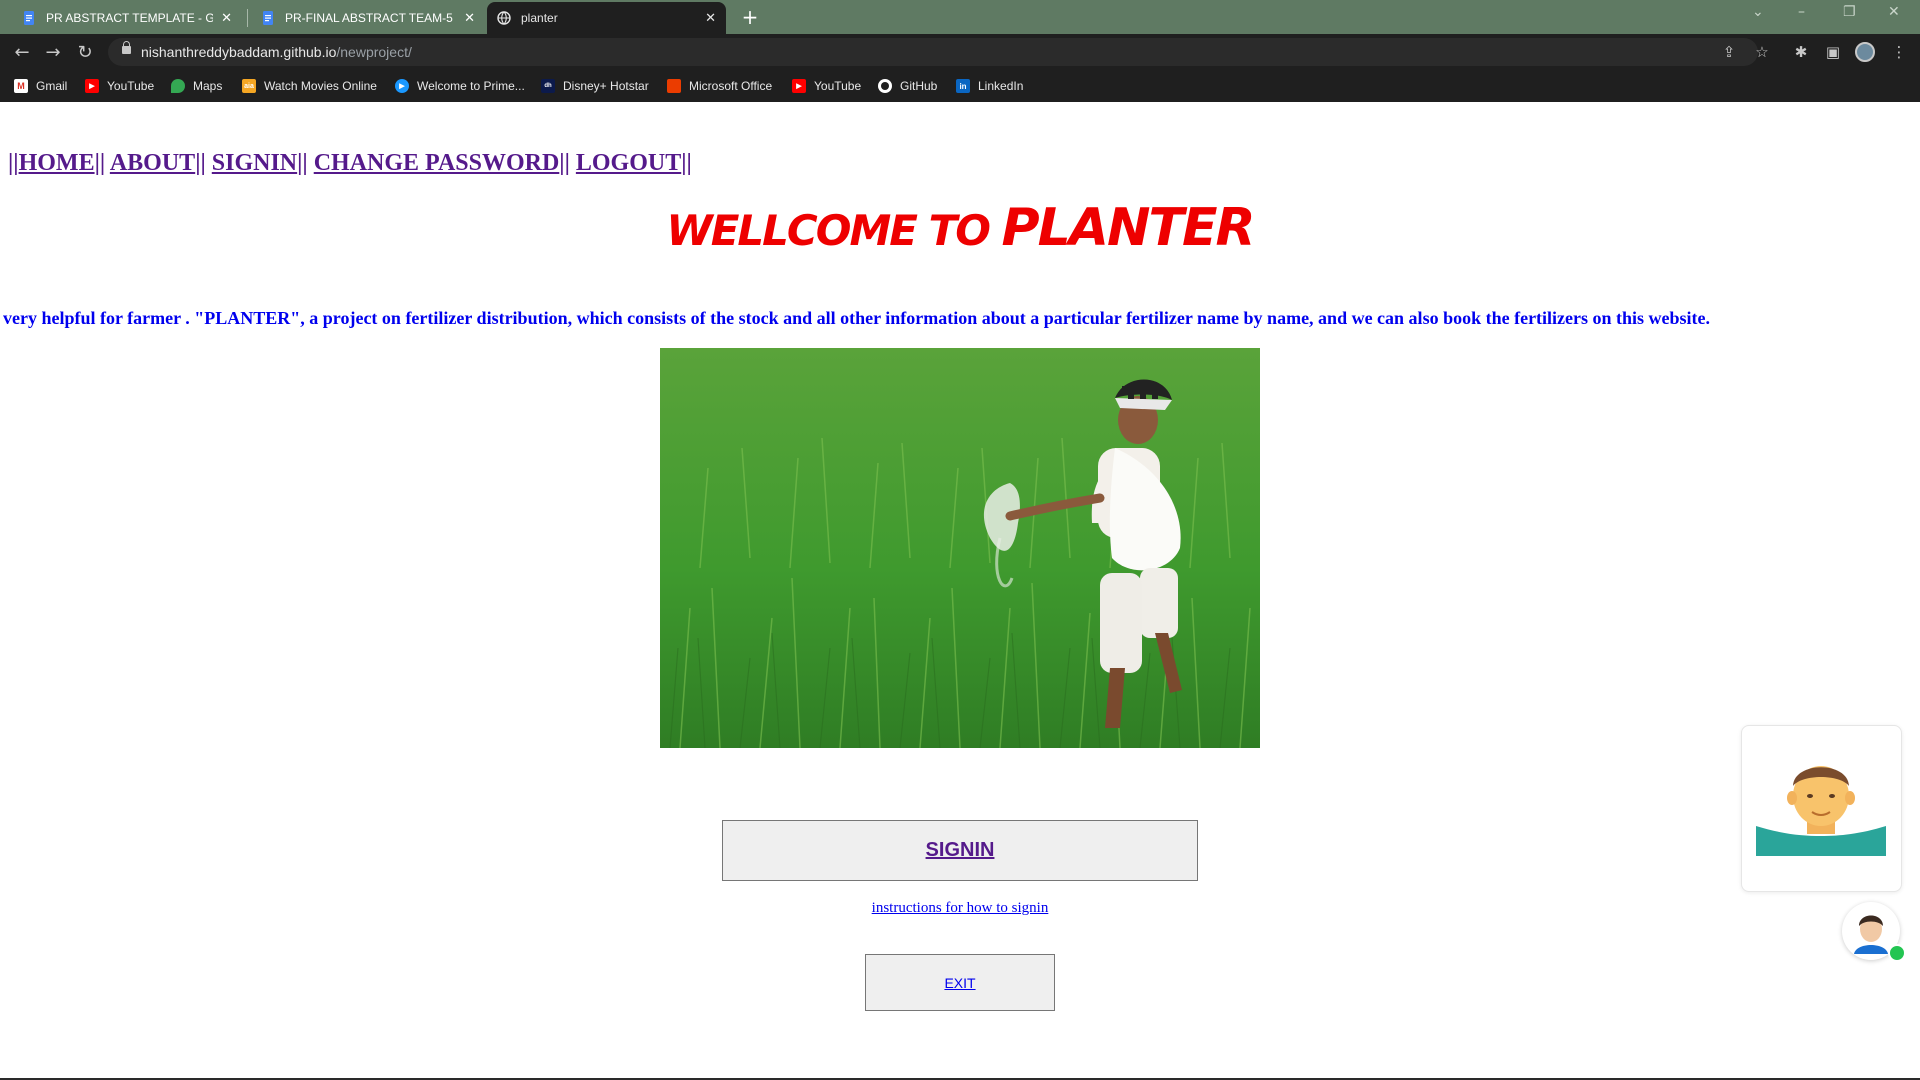 The height and width of the screenshot is (1080, 1920). I want to click on restore-icon: ❐, so click(1849, 12).